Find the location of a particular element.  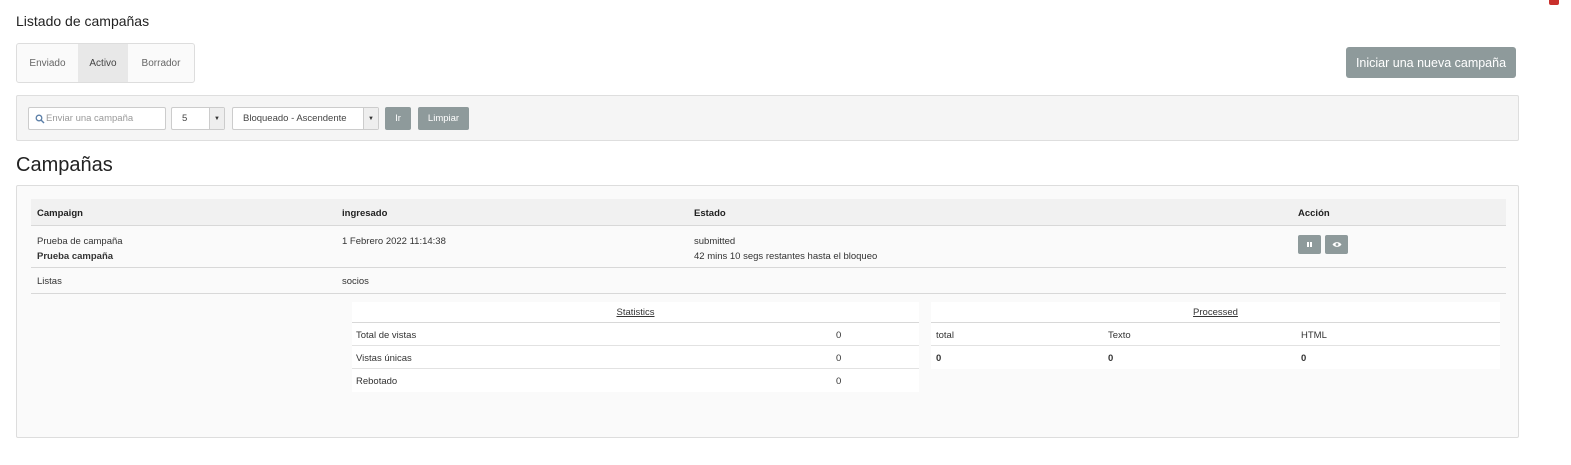

header-status: Estado is located at coordinates (710, 213).